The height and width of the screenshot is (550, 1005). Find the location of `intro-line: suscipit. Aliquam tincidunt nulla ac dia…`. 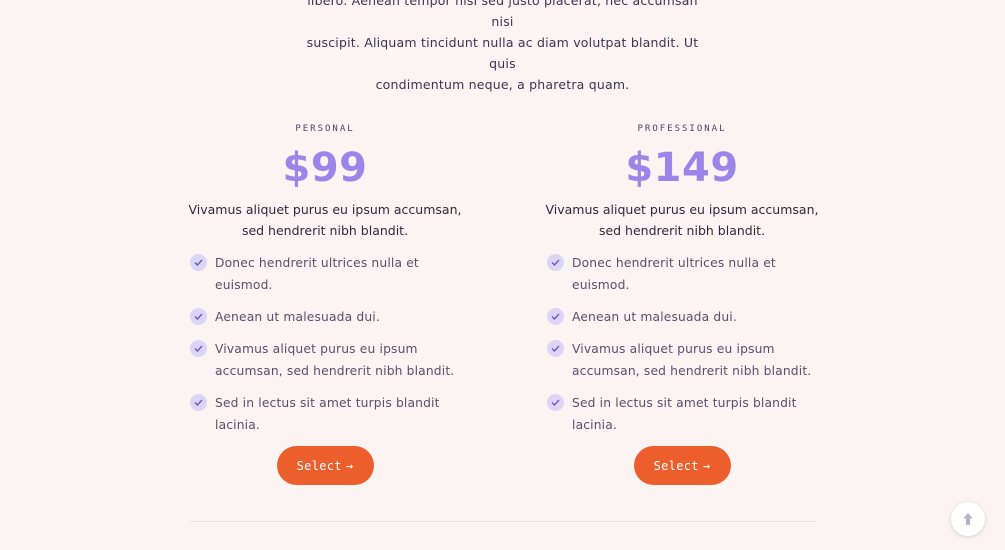

intro-line: suscipit. Aliquam tincidunt nulla ac dia… is located at coordinates (502, 53).